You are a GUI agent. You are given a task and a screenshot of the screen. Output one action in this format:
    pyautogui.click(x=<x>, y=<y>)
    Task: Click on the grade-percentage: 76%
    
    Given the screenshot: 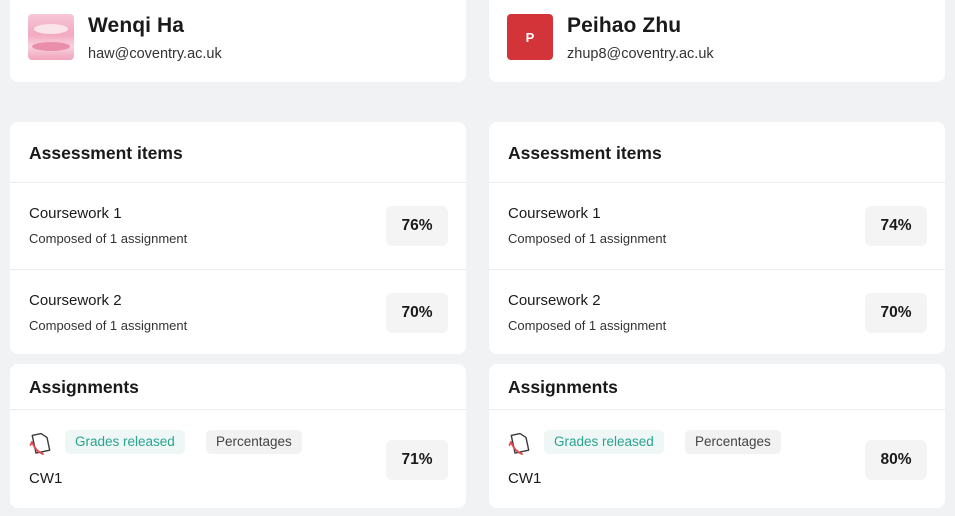 What is the action you would take?
    pyautogui.click(x=417, y=226)
    